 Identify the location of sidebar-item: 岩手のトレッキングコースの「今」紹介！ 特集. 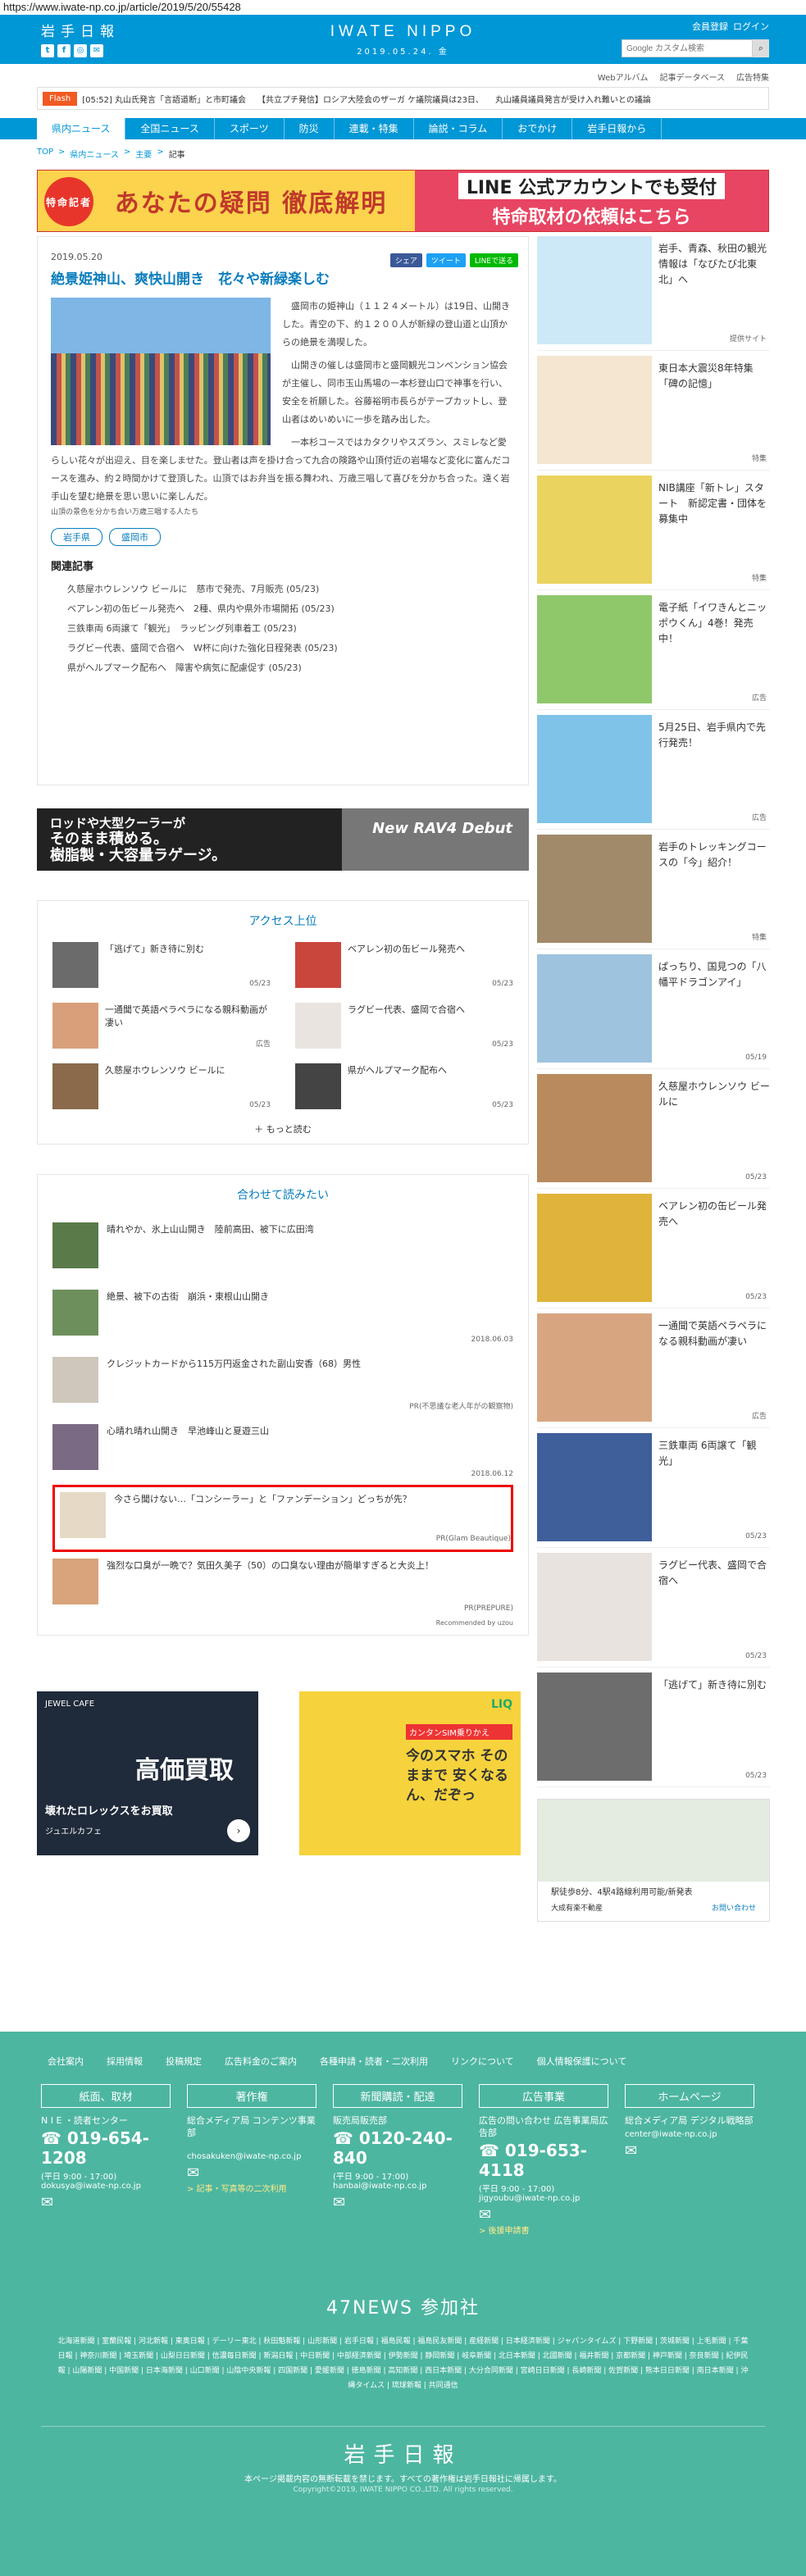
(653, 892).